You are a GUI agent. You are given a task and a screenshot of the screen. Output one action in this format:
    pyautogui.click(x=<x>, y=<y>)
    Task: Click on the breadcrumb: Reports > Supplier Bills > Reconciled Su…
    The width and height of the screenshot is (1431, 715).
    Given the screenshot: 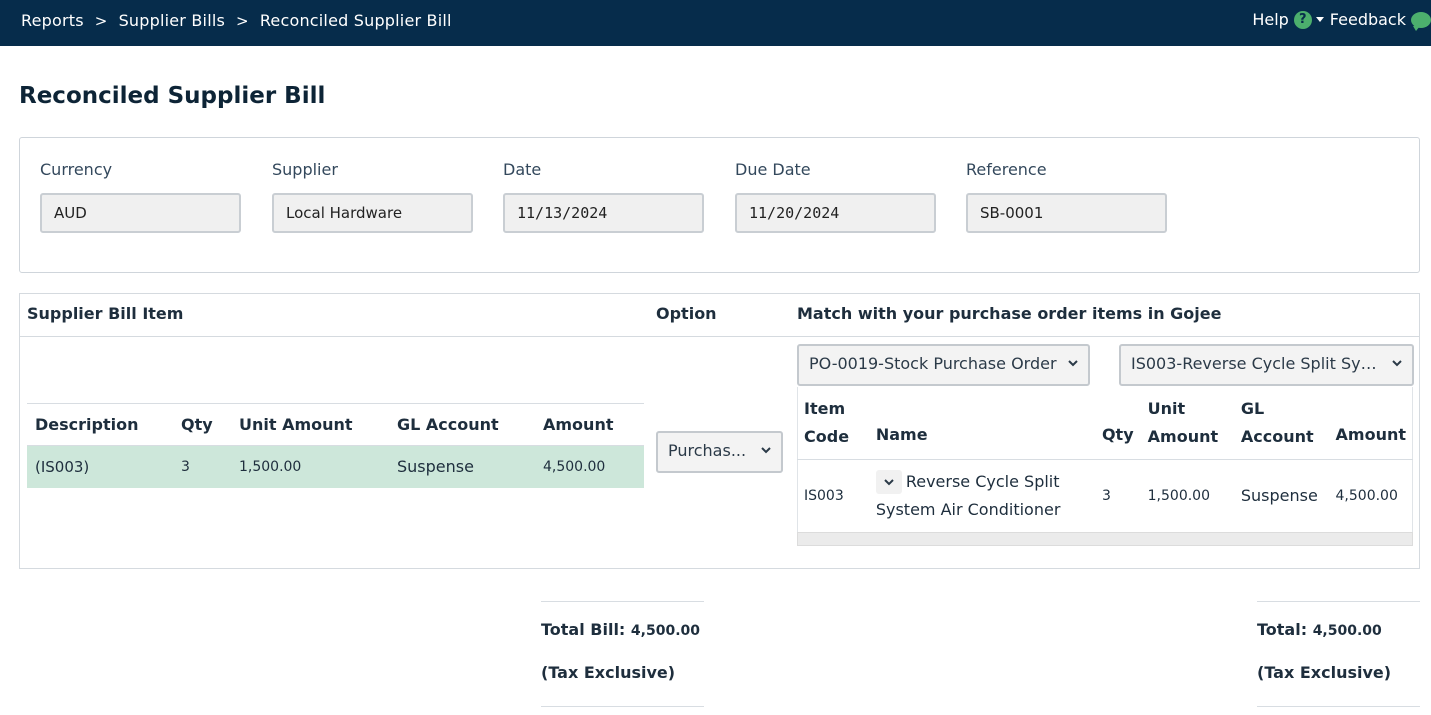 What is the action you would take?
    pyautogui.click(x=236, y=20)
    